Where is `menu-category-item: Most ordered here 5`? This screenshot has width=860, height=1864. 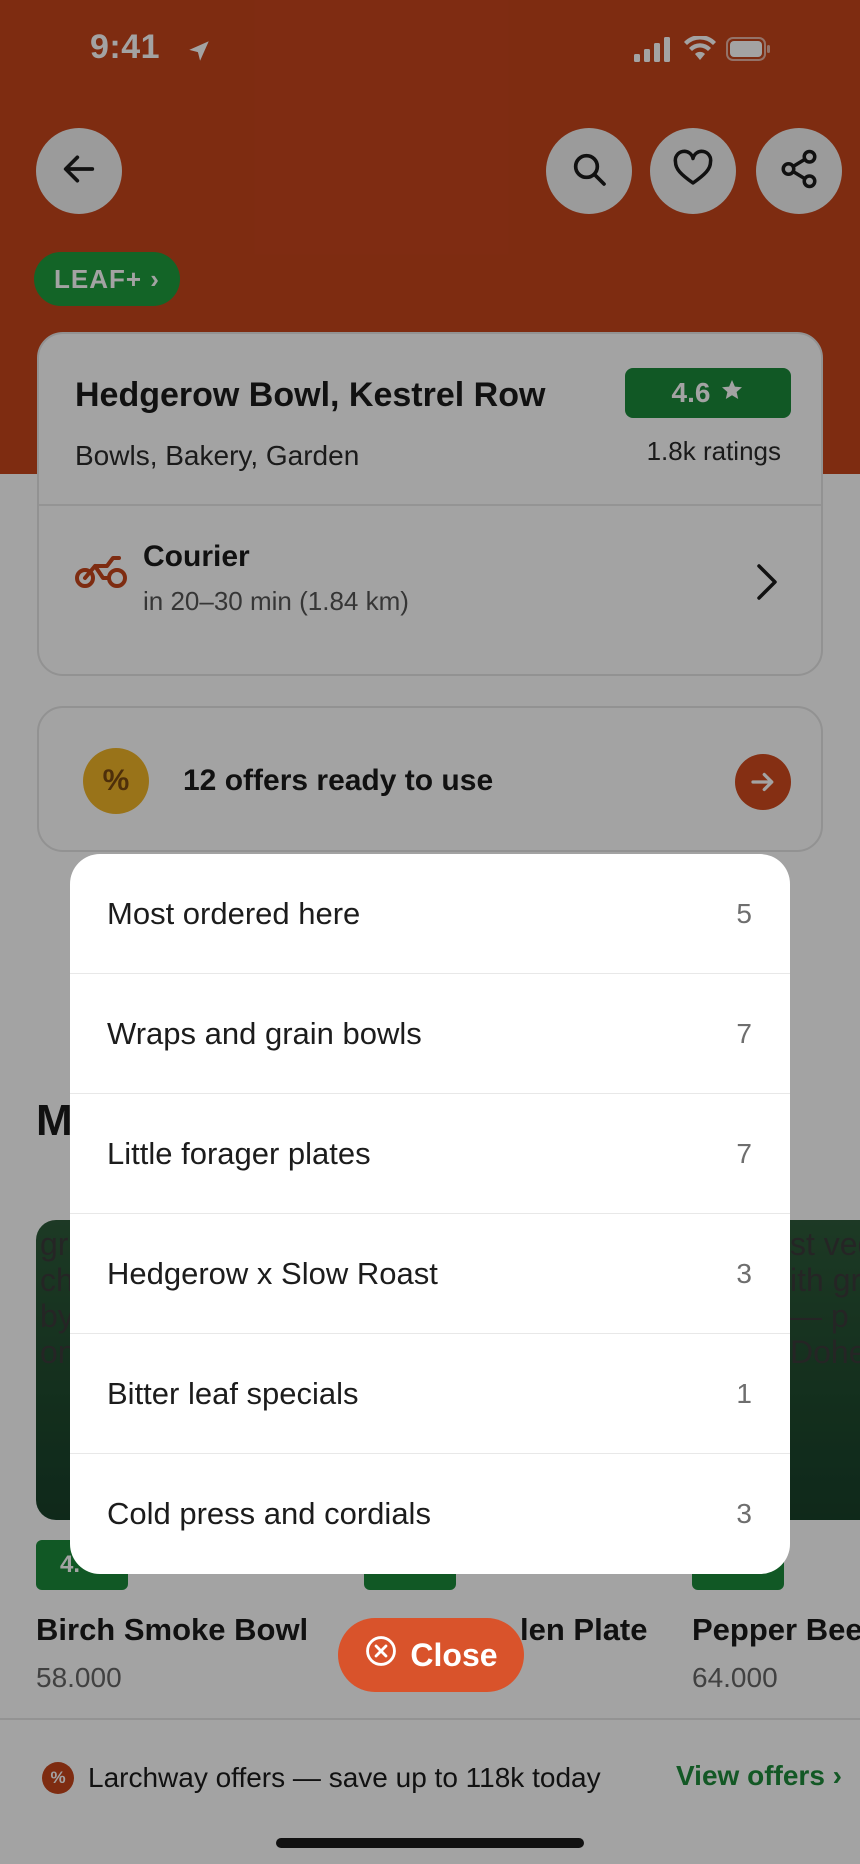
menu-category-item: Most ordered here 5 is located at coordinates (430, 914).